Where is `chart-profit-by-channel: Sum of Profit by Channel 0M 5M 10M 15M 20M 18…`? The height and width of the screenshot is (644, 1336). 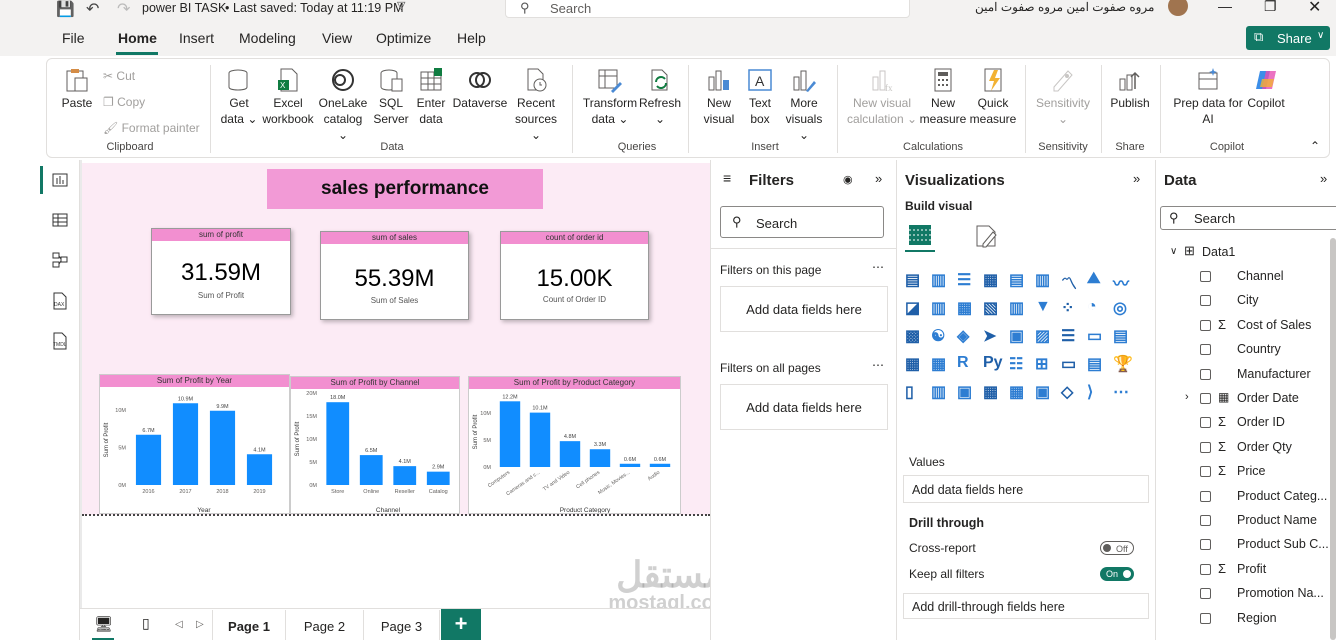
chart-profit-by-channel: Sum of Profit by Channel 0M 5M 10M 15M 20M 18… is located at coordinates (375, 445).